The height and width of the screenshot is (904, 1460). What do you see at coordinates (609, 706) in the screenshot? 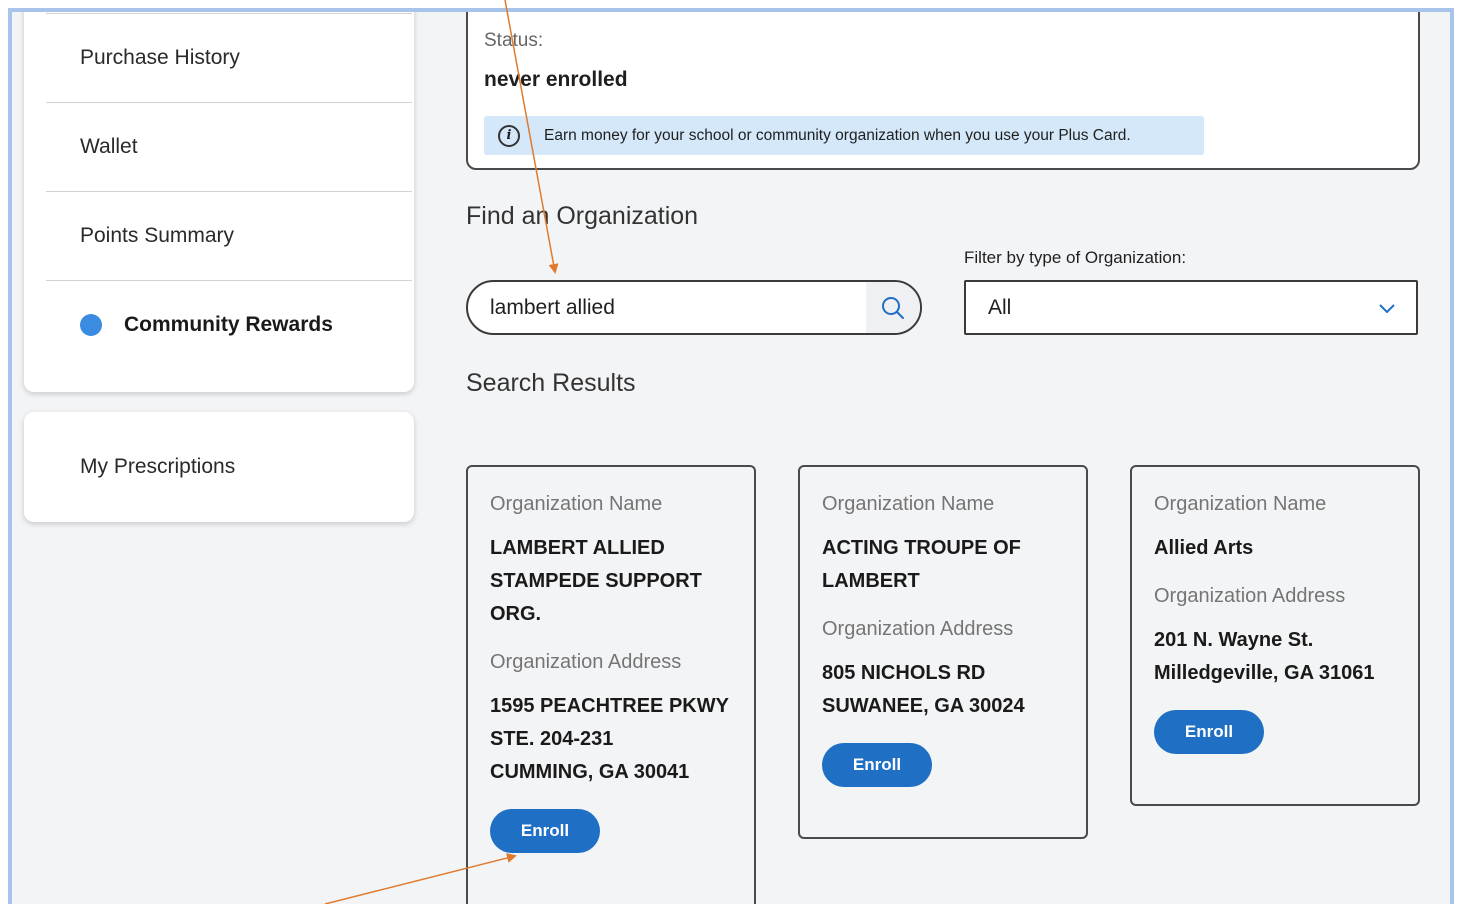
I see `address-line: 1595 PEACHTREE PKWY` at bounding box center [609, 706].